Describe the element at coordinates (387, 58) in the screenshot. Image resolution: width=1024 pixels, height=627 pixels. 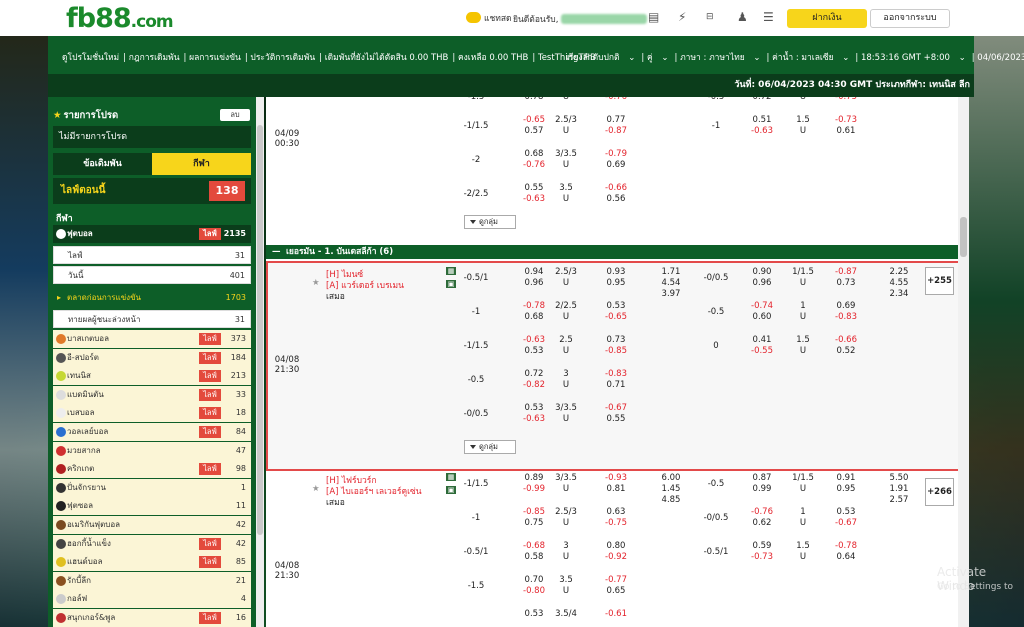
I see `nav-link-pending: เดิมพันที่ยังไม่ได้ตัดสิน 0.00 THB` at that location.